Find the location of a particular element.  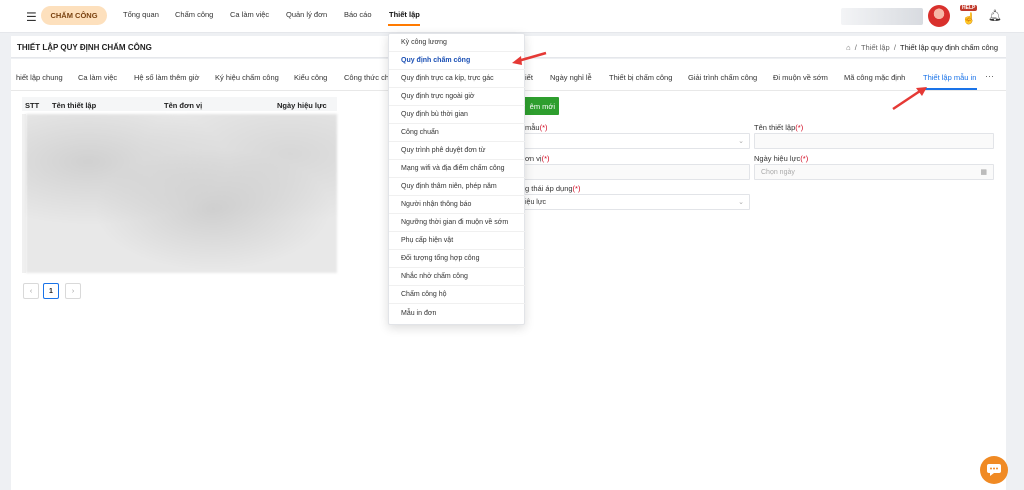

tab-thiet-lap-mau-in: Thiết lập mẫu in is located at coordinates (950, 77).